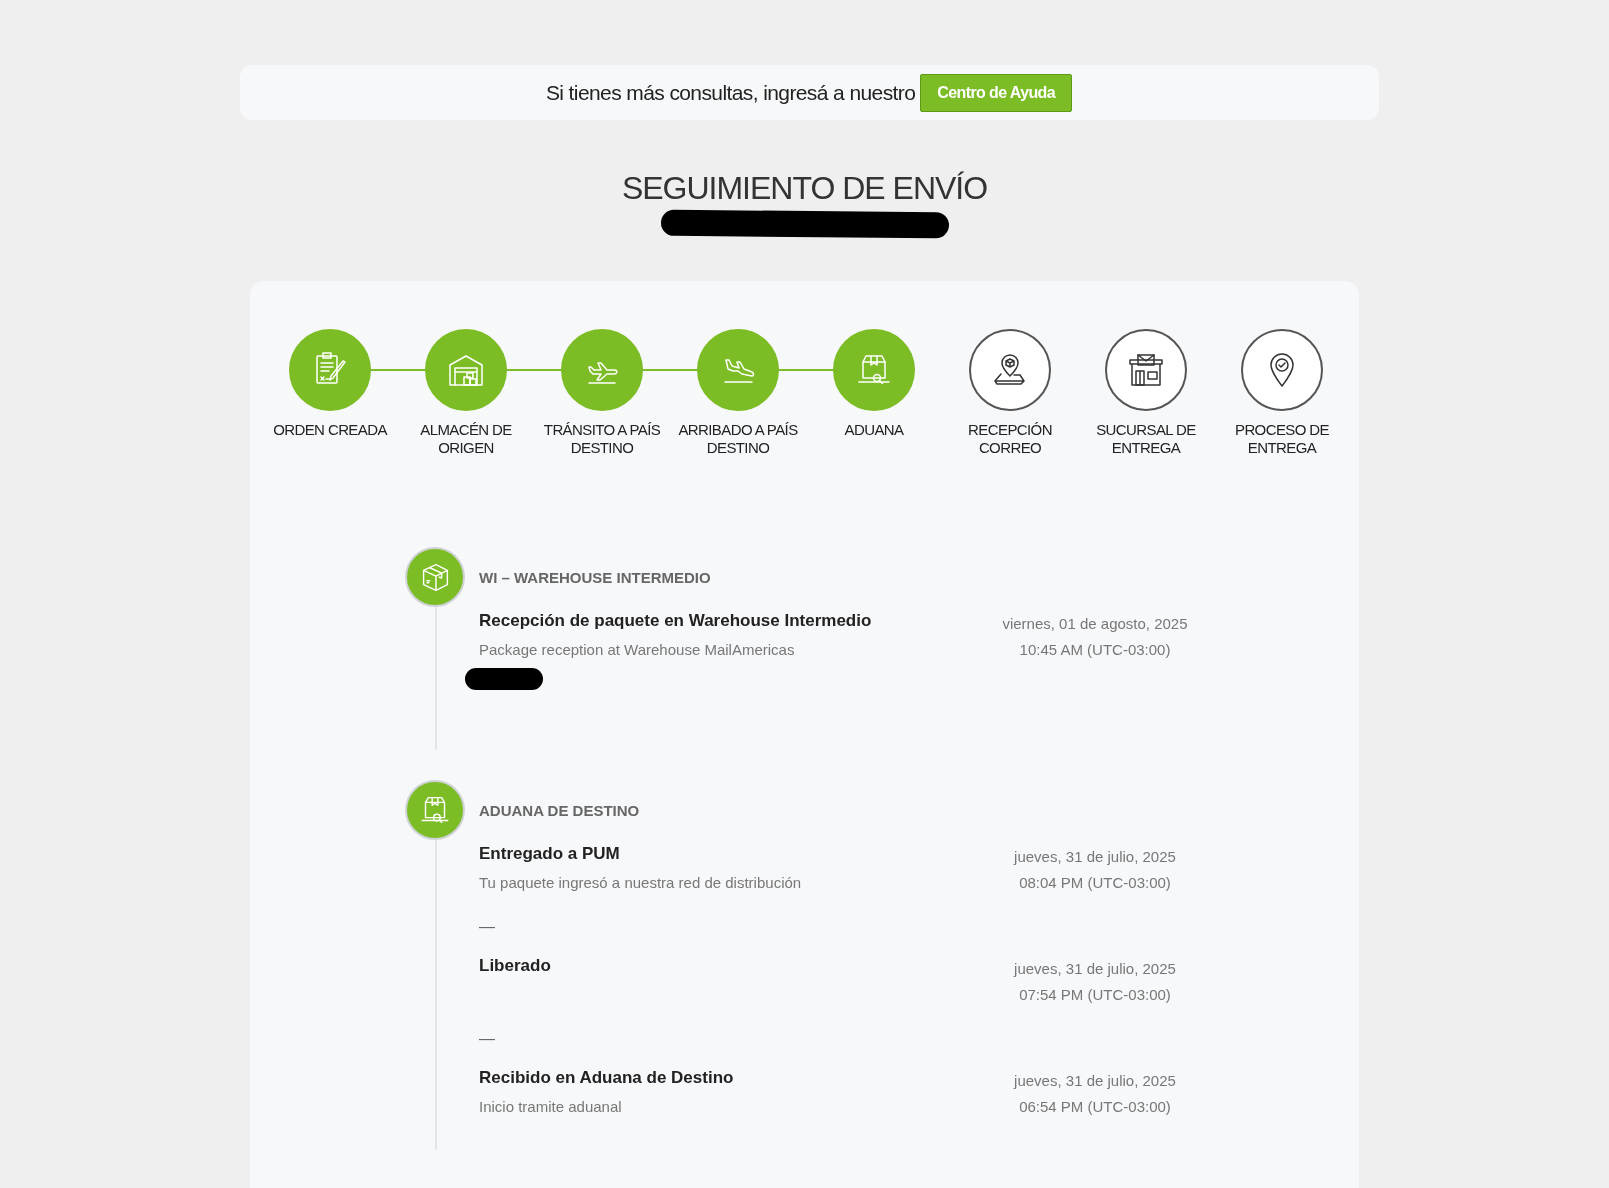  Describe the element at coordinates (1095, 650) in the screenshot. I see `event-time: 10:45 AM (UTC-03:00)` at that location.